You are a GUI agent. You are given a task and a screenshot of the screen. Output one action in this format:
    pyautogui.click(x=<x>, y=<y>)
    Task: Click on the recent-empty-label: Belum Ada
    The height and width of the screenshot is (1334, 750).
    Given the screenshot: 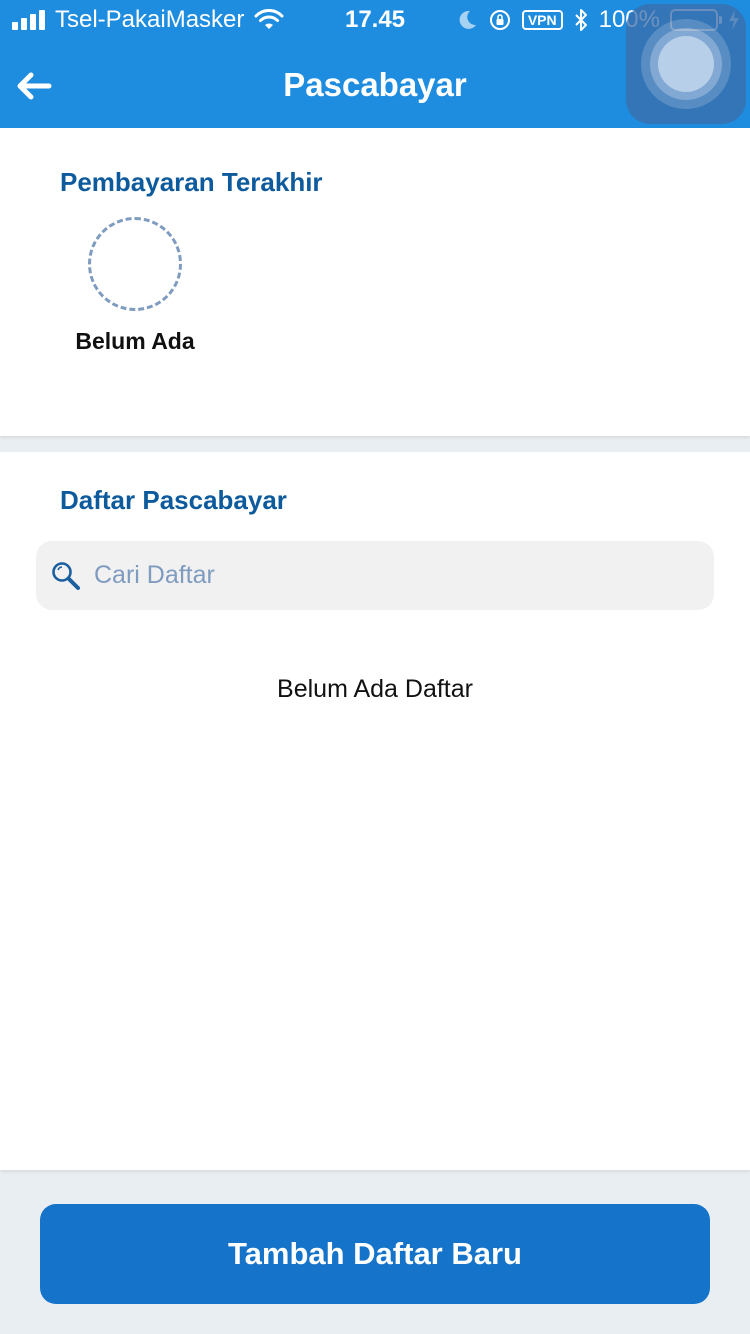 What is the action you would take?
    pyautogui.click(x=135, y=341)
    